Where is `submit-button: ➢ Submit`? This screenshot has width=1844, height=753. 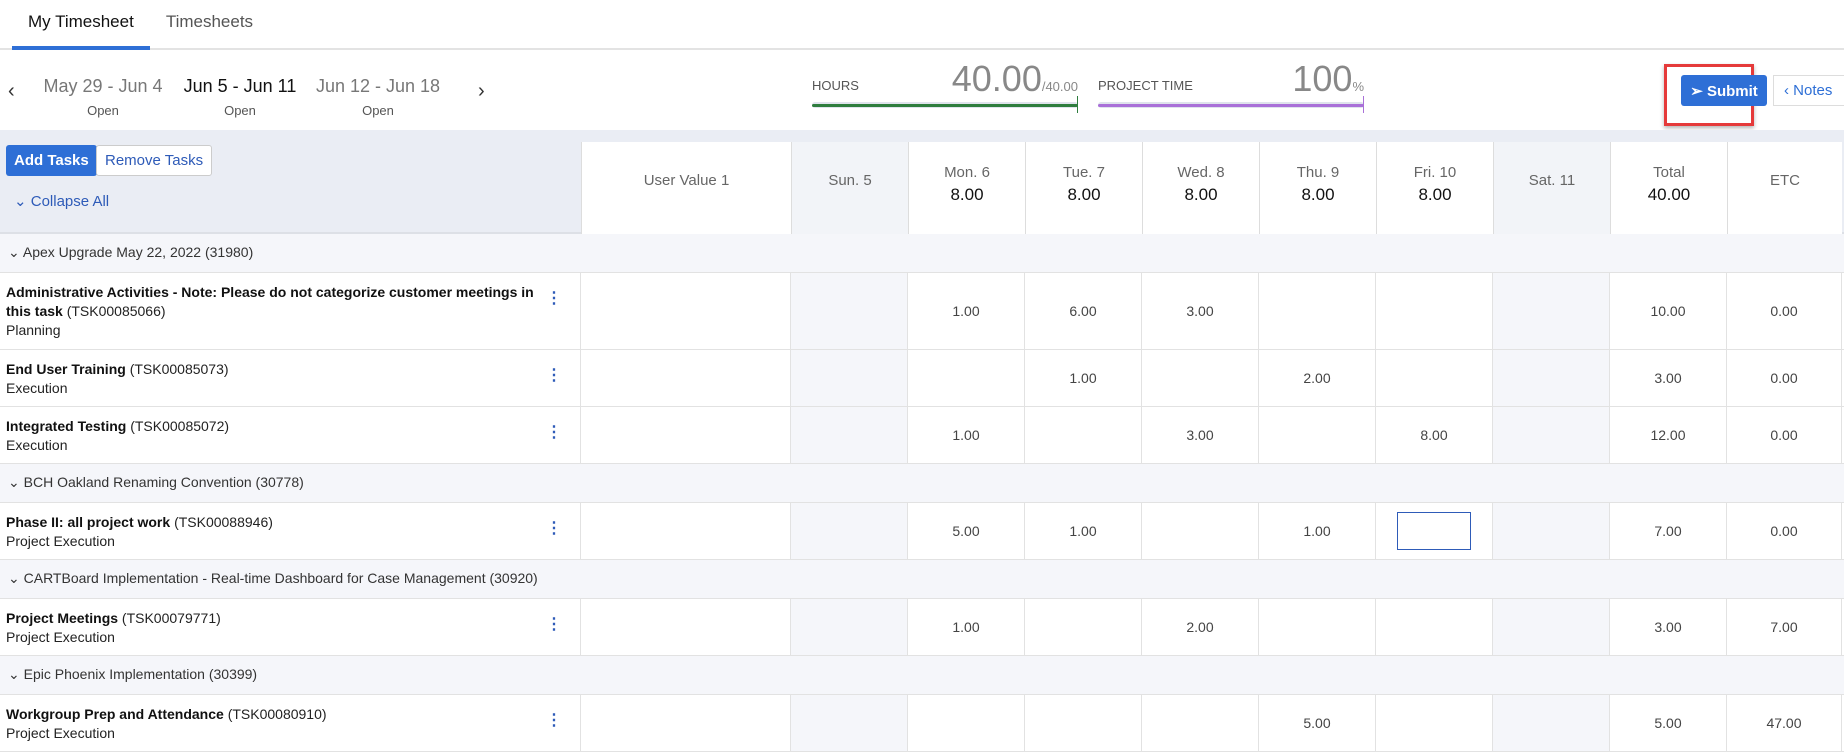 submit-button: ➢ Submit is located at coordinates (1724, 90).